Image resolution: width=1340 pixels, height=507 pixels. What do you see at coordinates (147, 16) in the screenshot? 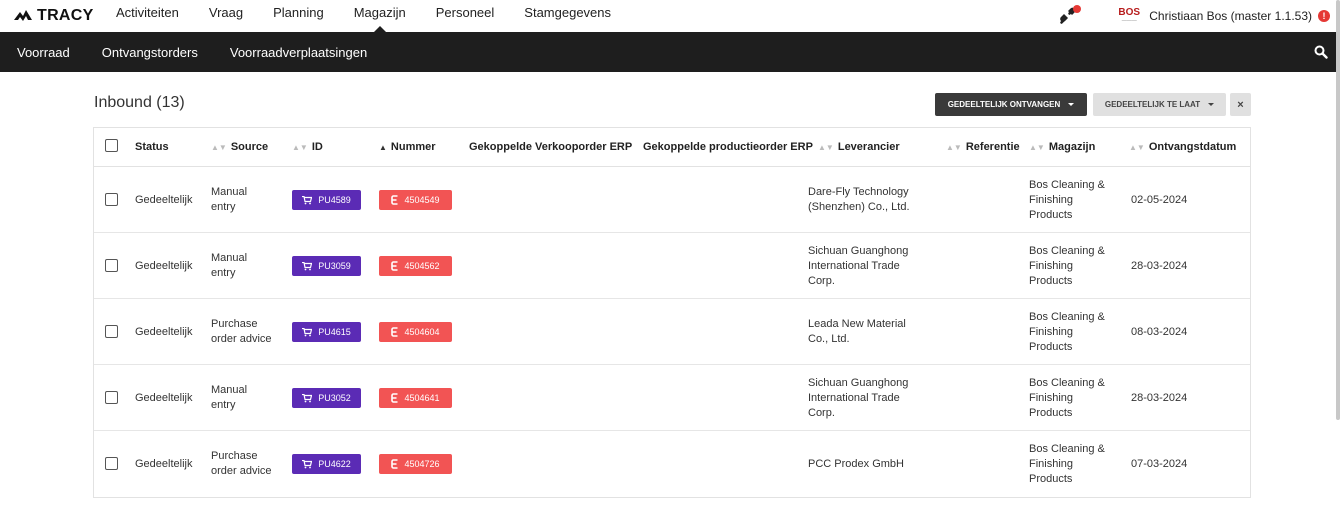
I see `main-menu-item-activiteiten: Activiteiten` at bounding box center [147, 16].